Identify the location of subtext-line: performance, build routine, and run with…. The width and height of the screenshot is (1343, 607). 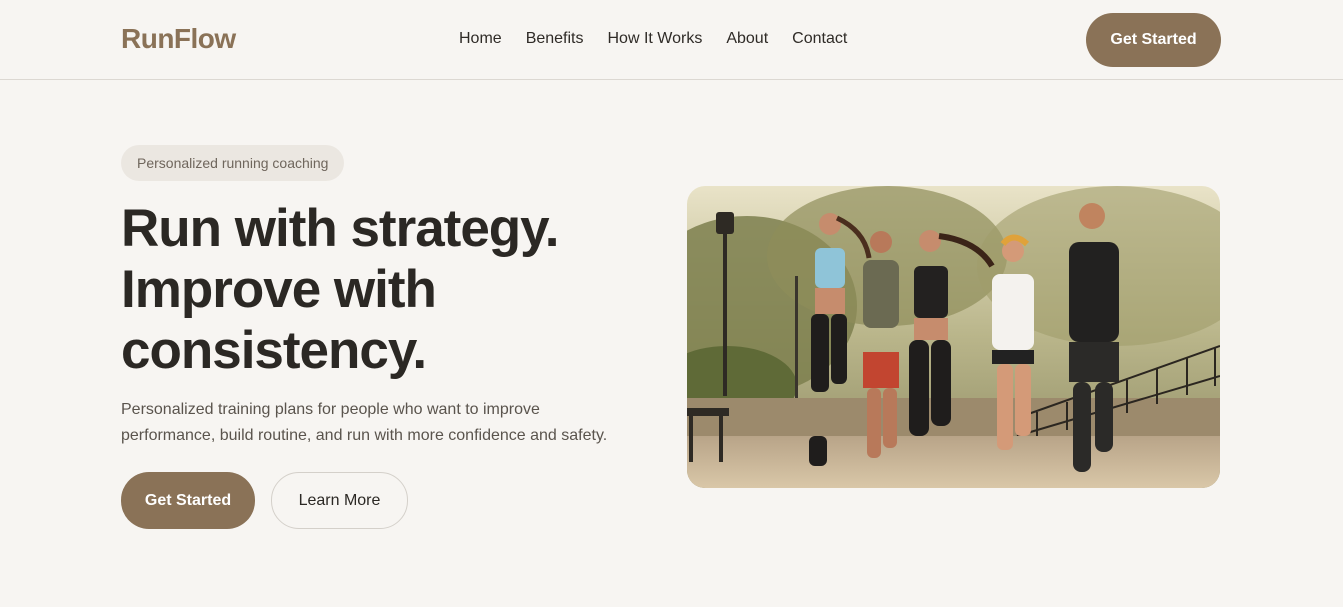
(364, 435).